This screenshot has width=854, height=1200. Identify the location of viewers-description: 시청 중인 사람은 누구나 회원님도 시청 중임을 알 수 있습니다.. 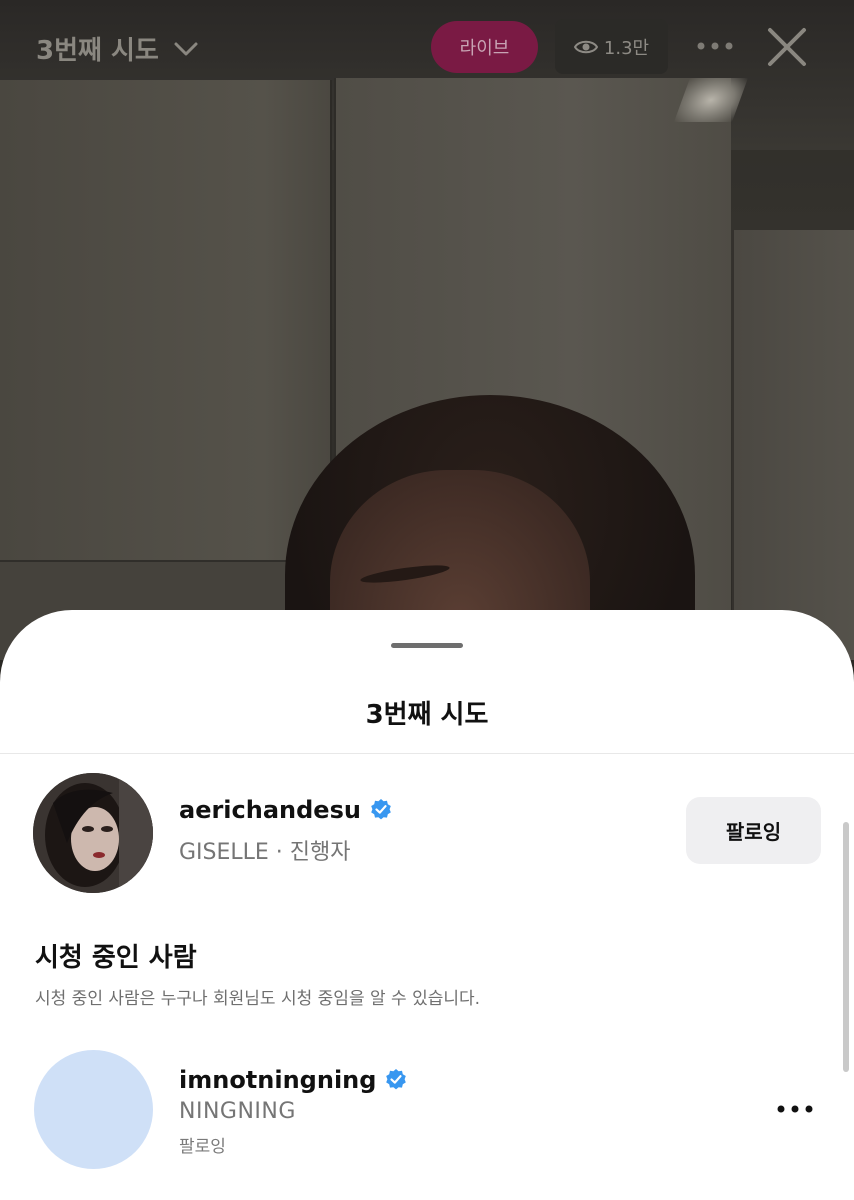
(258, 999).